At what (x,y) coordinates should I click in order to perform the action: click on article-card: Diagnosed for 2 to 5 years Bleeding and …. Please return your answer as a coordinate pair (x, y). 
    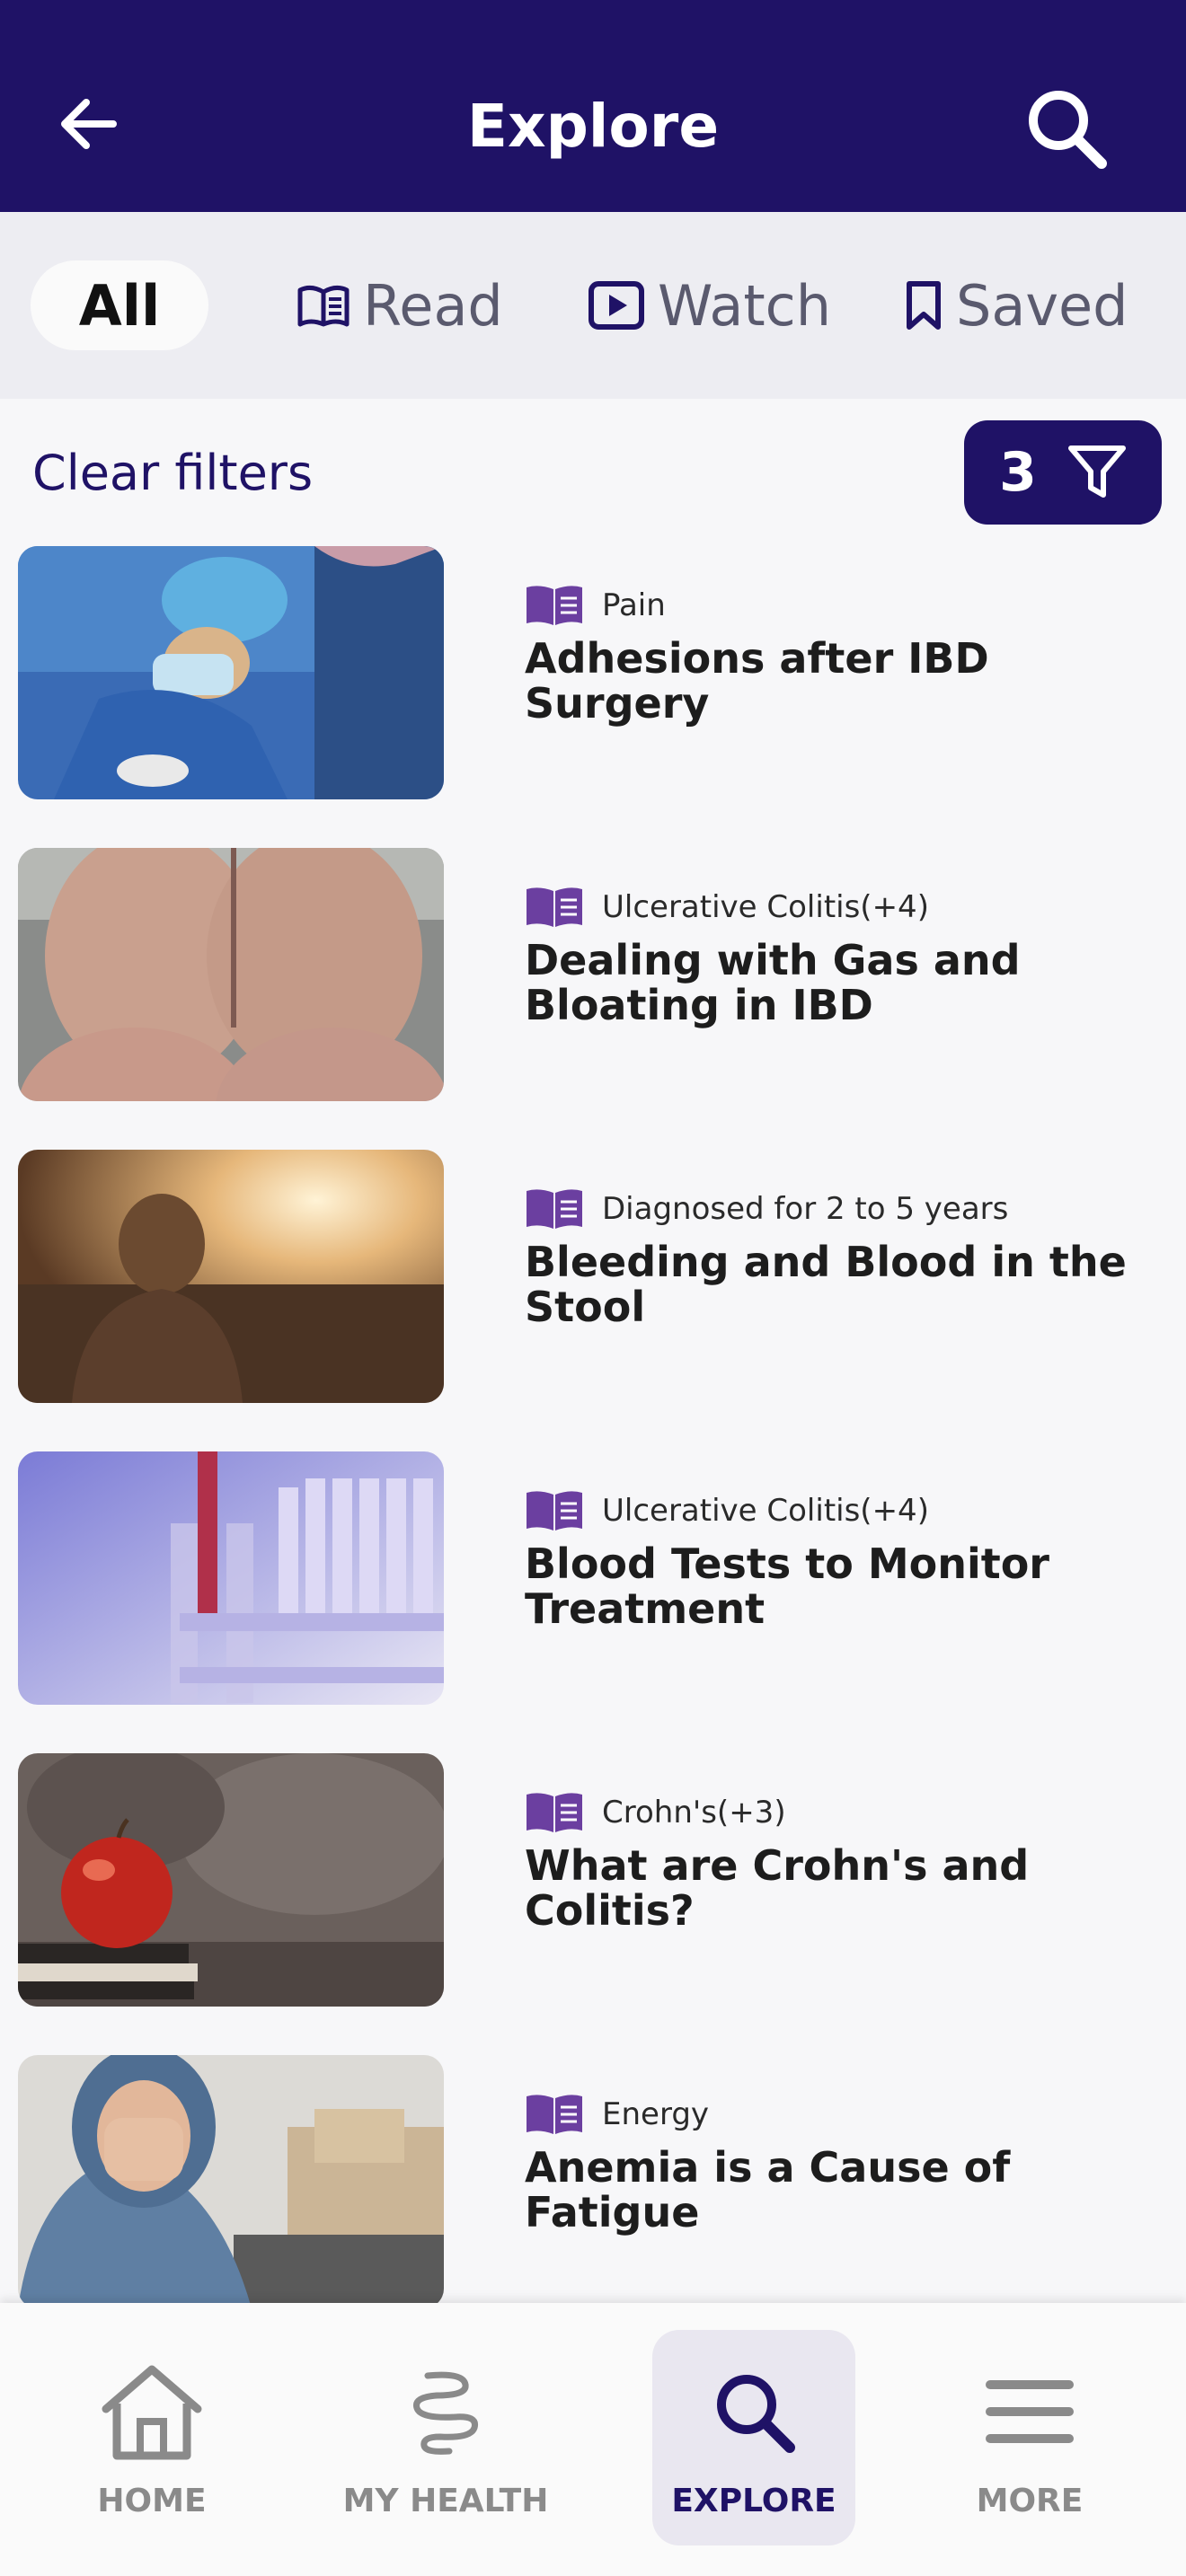
    Looking at the image, I should click on (593, 1278).